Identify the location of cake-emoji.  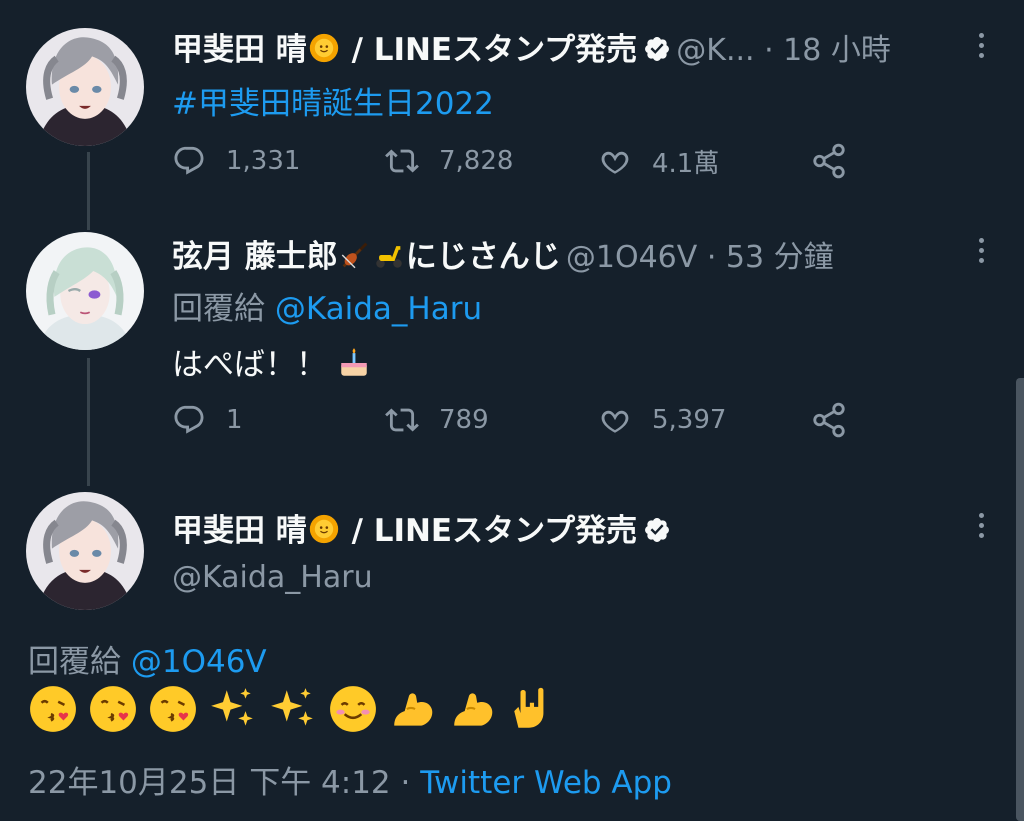
(354, 363).